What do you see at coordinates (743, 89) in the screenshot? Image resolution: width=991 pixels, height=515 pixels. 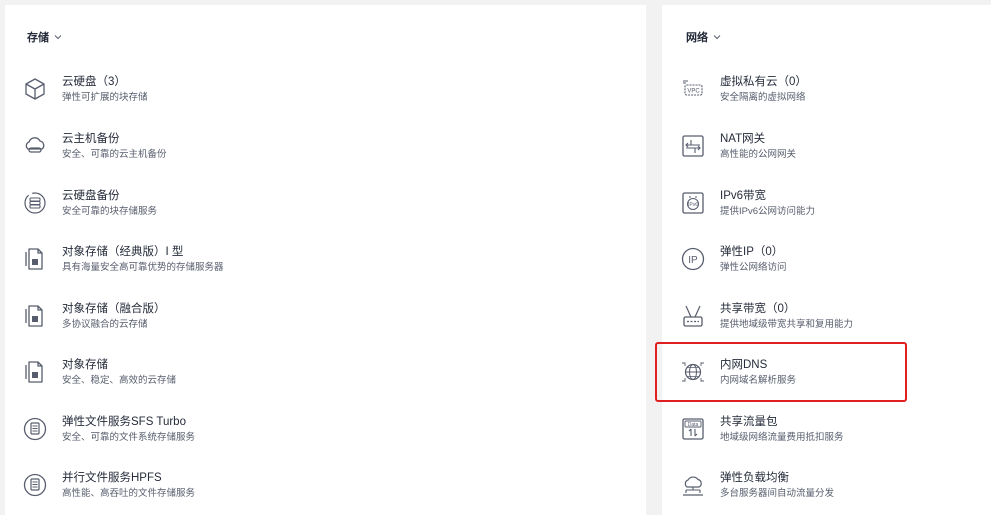 I see `service-item-vpc: VPC 虚拟私有云（0） 安全隔离的虚拟网络` at bounding box center [743, 89].